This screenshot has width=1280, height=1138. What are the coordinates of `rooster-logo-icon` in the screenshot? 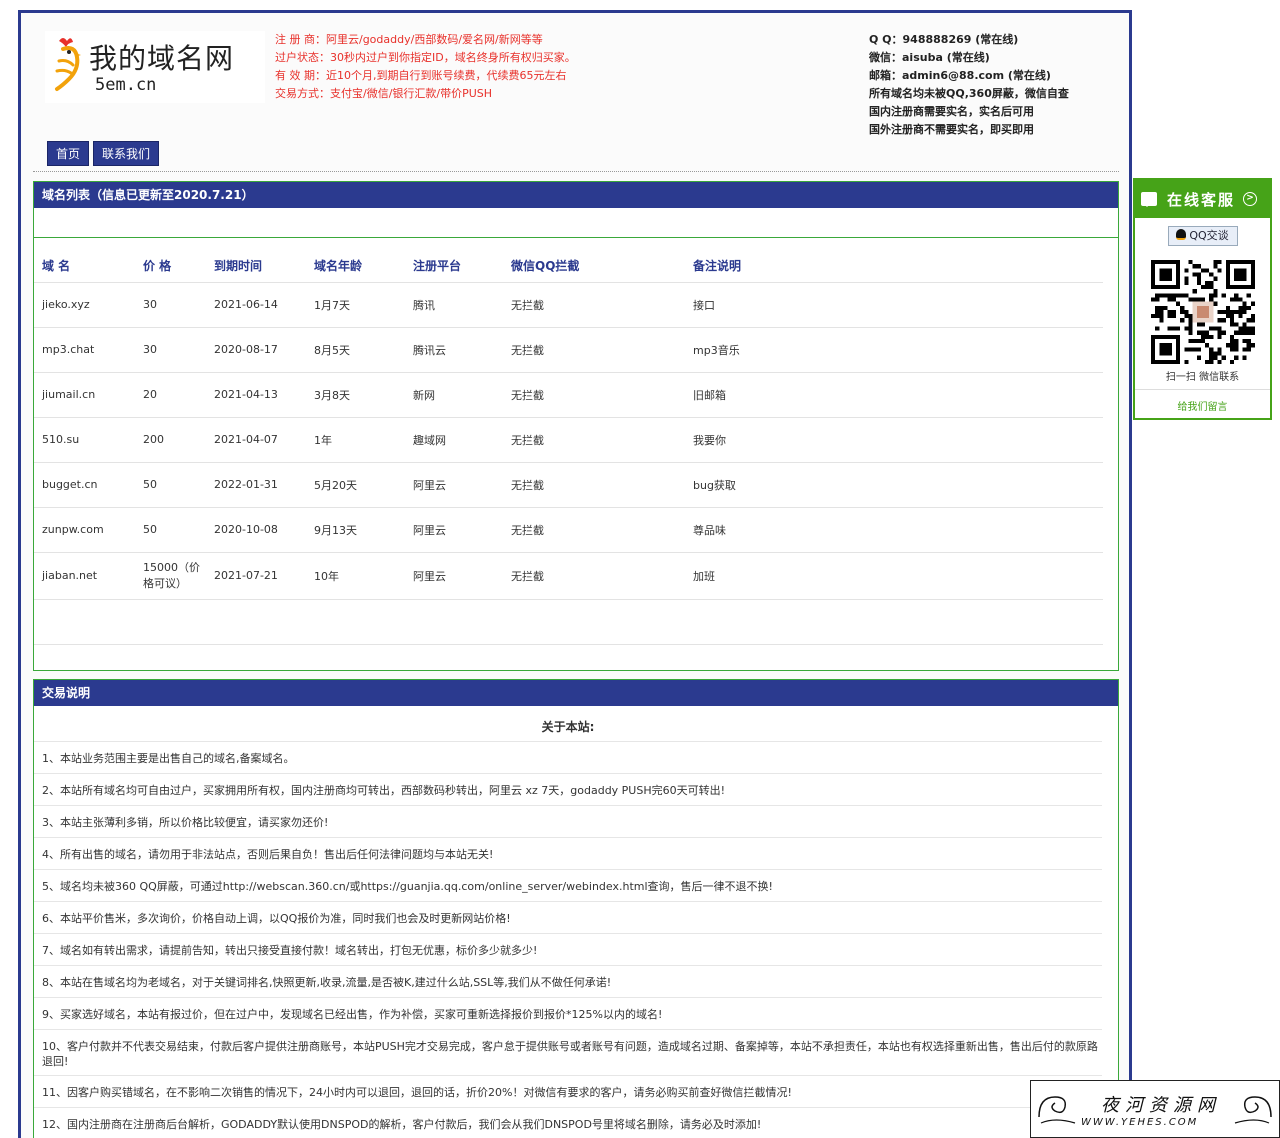 It's located at (68, 64).